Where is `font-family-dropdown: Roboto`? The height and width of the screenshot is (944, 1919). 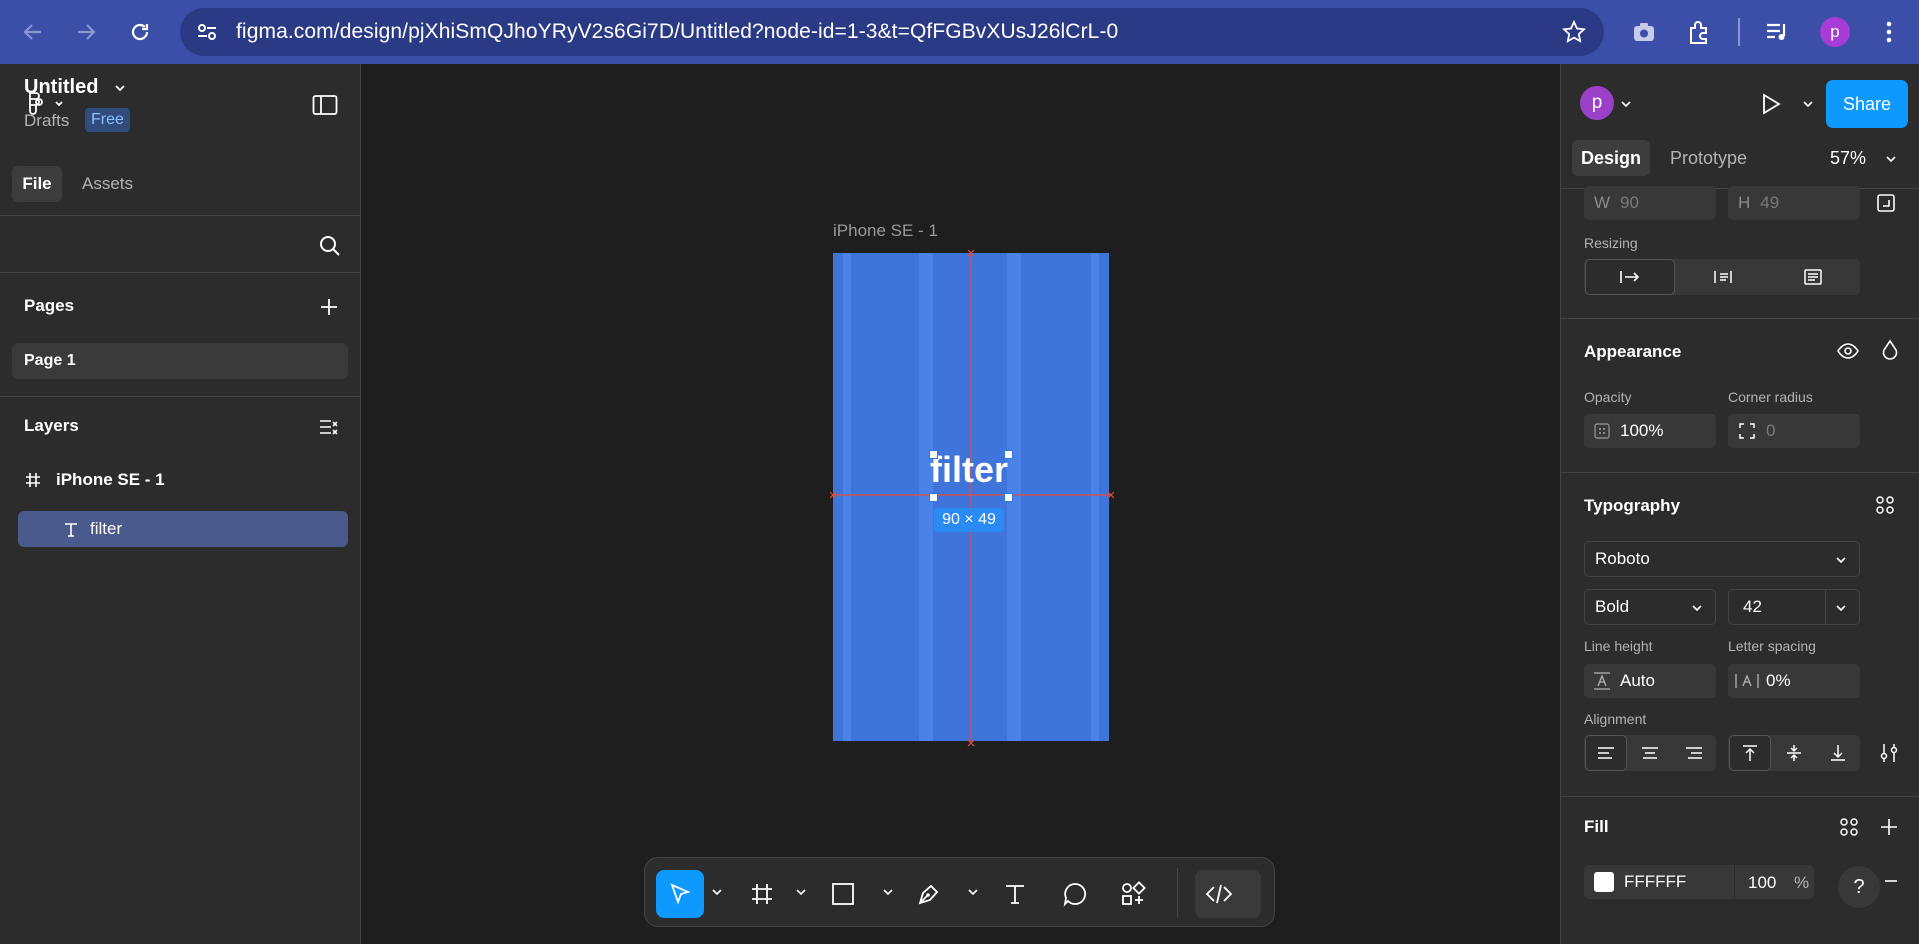 font-family-dropdown: Roboto is located at coordinates (1722, 559).